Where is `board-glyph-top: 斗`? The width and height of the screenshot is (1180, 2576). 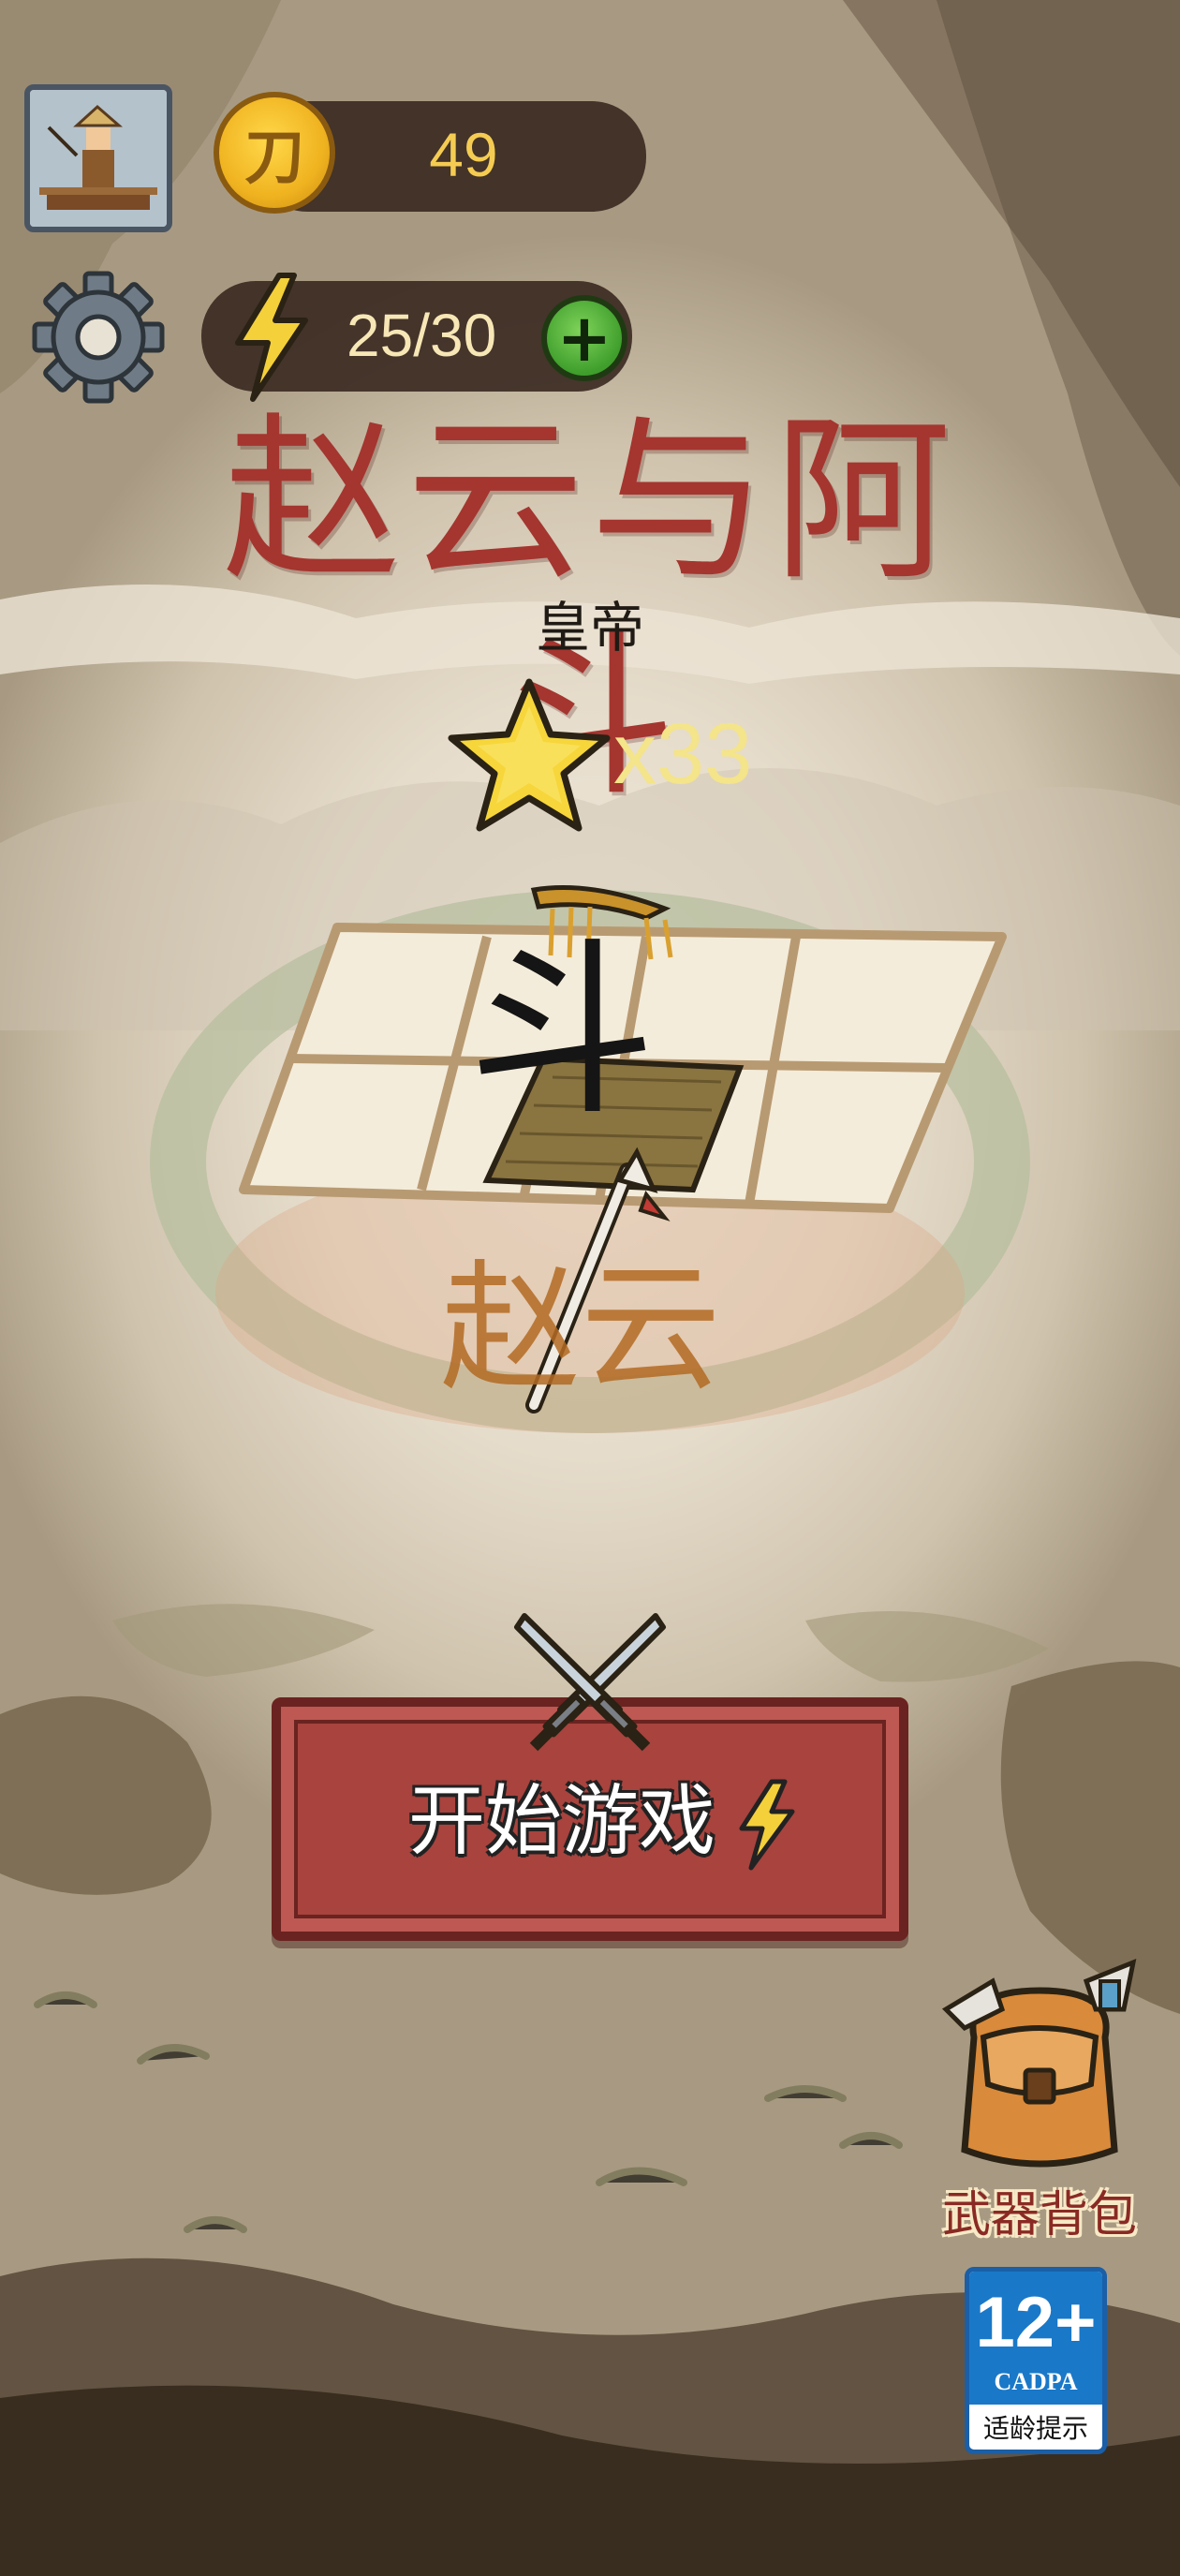 board-glyph-top: 斗 is located at coordinates (562, 1032).